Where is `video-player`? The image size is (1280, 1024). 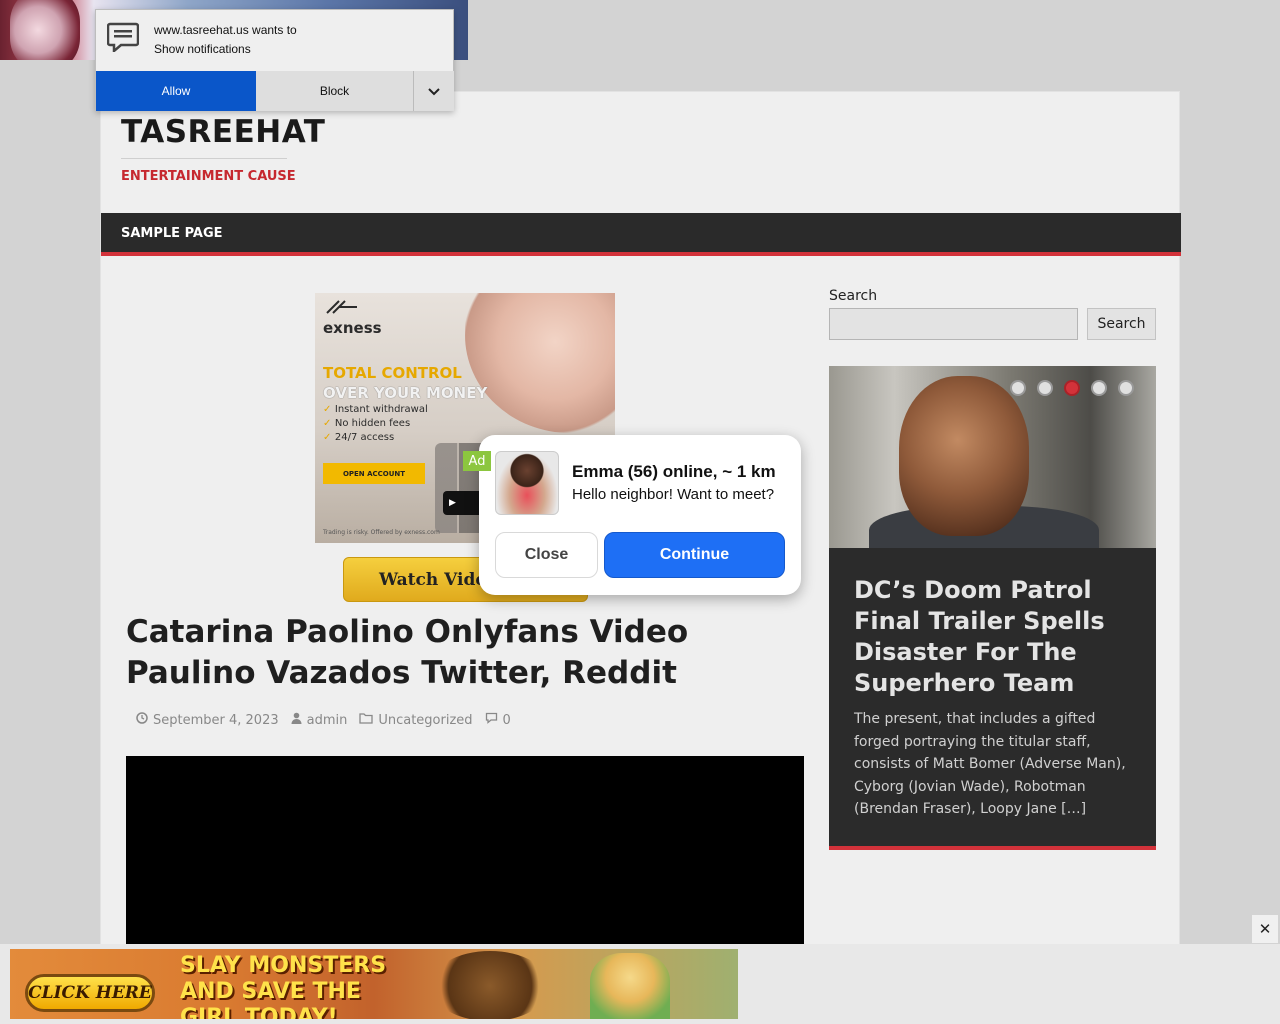 video-player is located at coordinates (465, 856).